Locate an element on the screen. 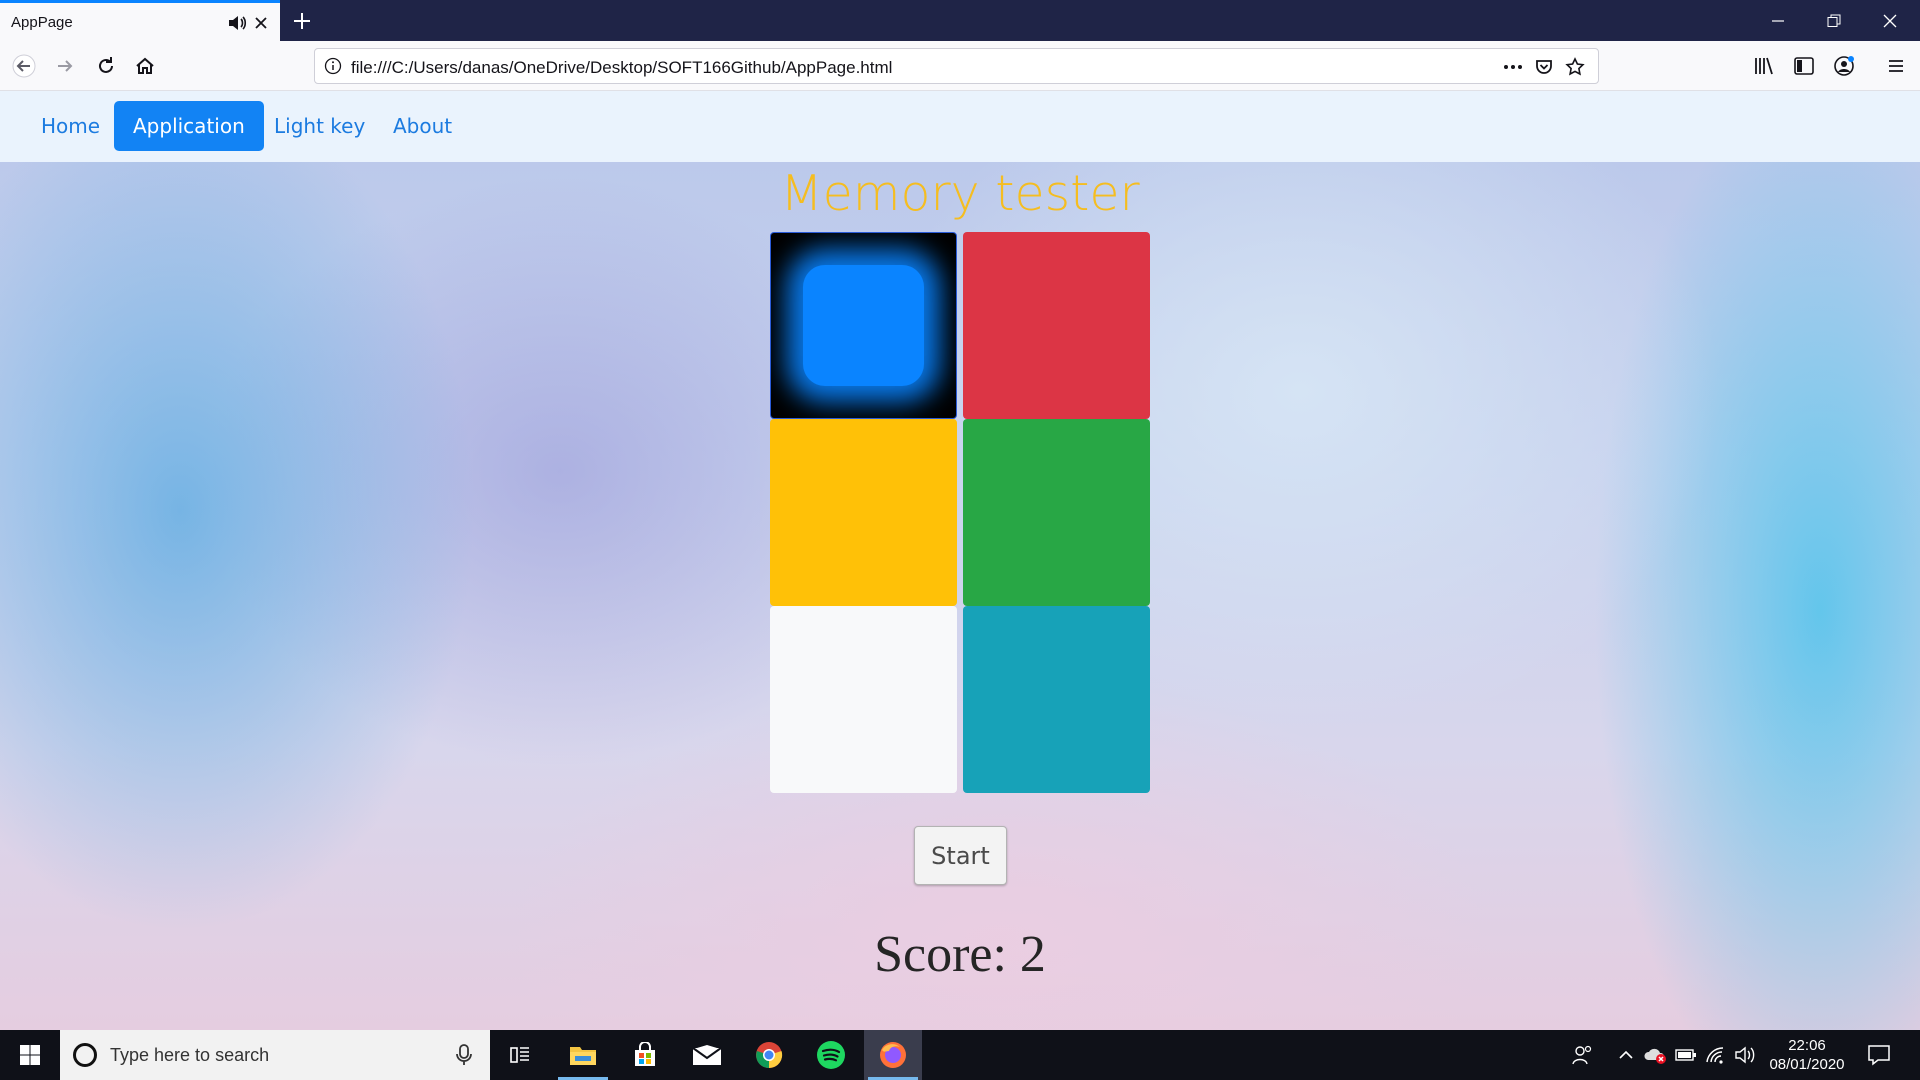 This screenshot has height=1080, width=1920. speaker-icon is located at coordinates (237, 23).